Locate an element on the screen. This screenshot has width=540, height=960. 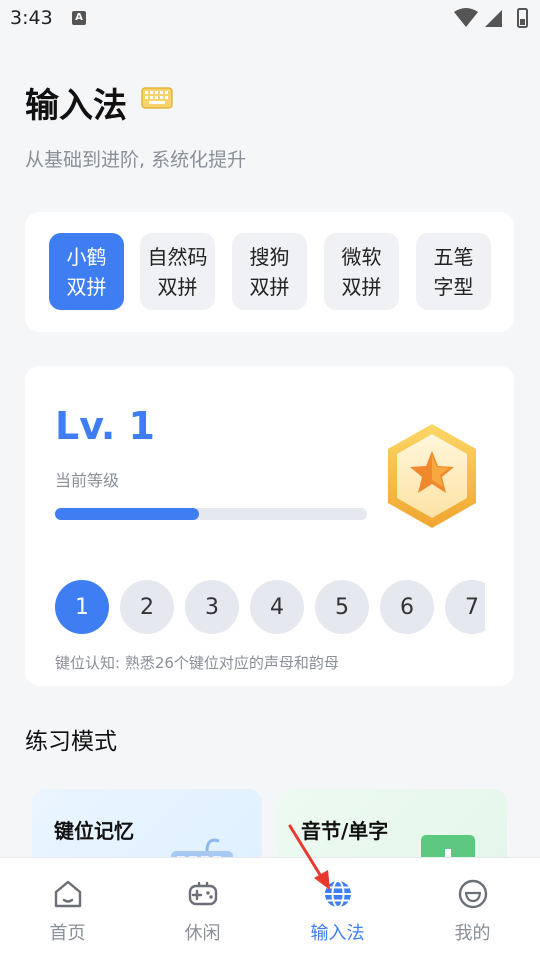
bottom-nav: 首页 休闲 输入法 我的 is located at coordinates (270, 908).